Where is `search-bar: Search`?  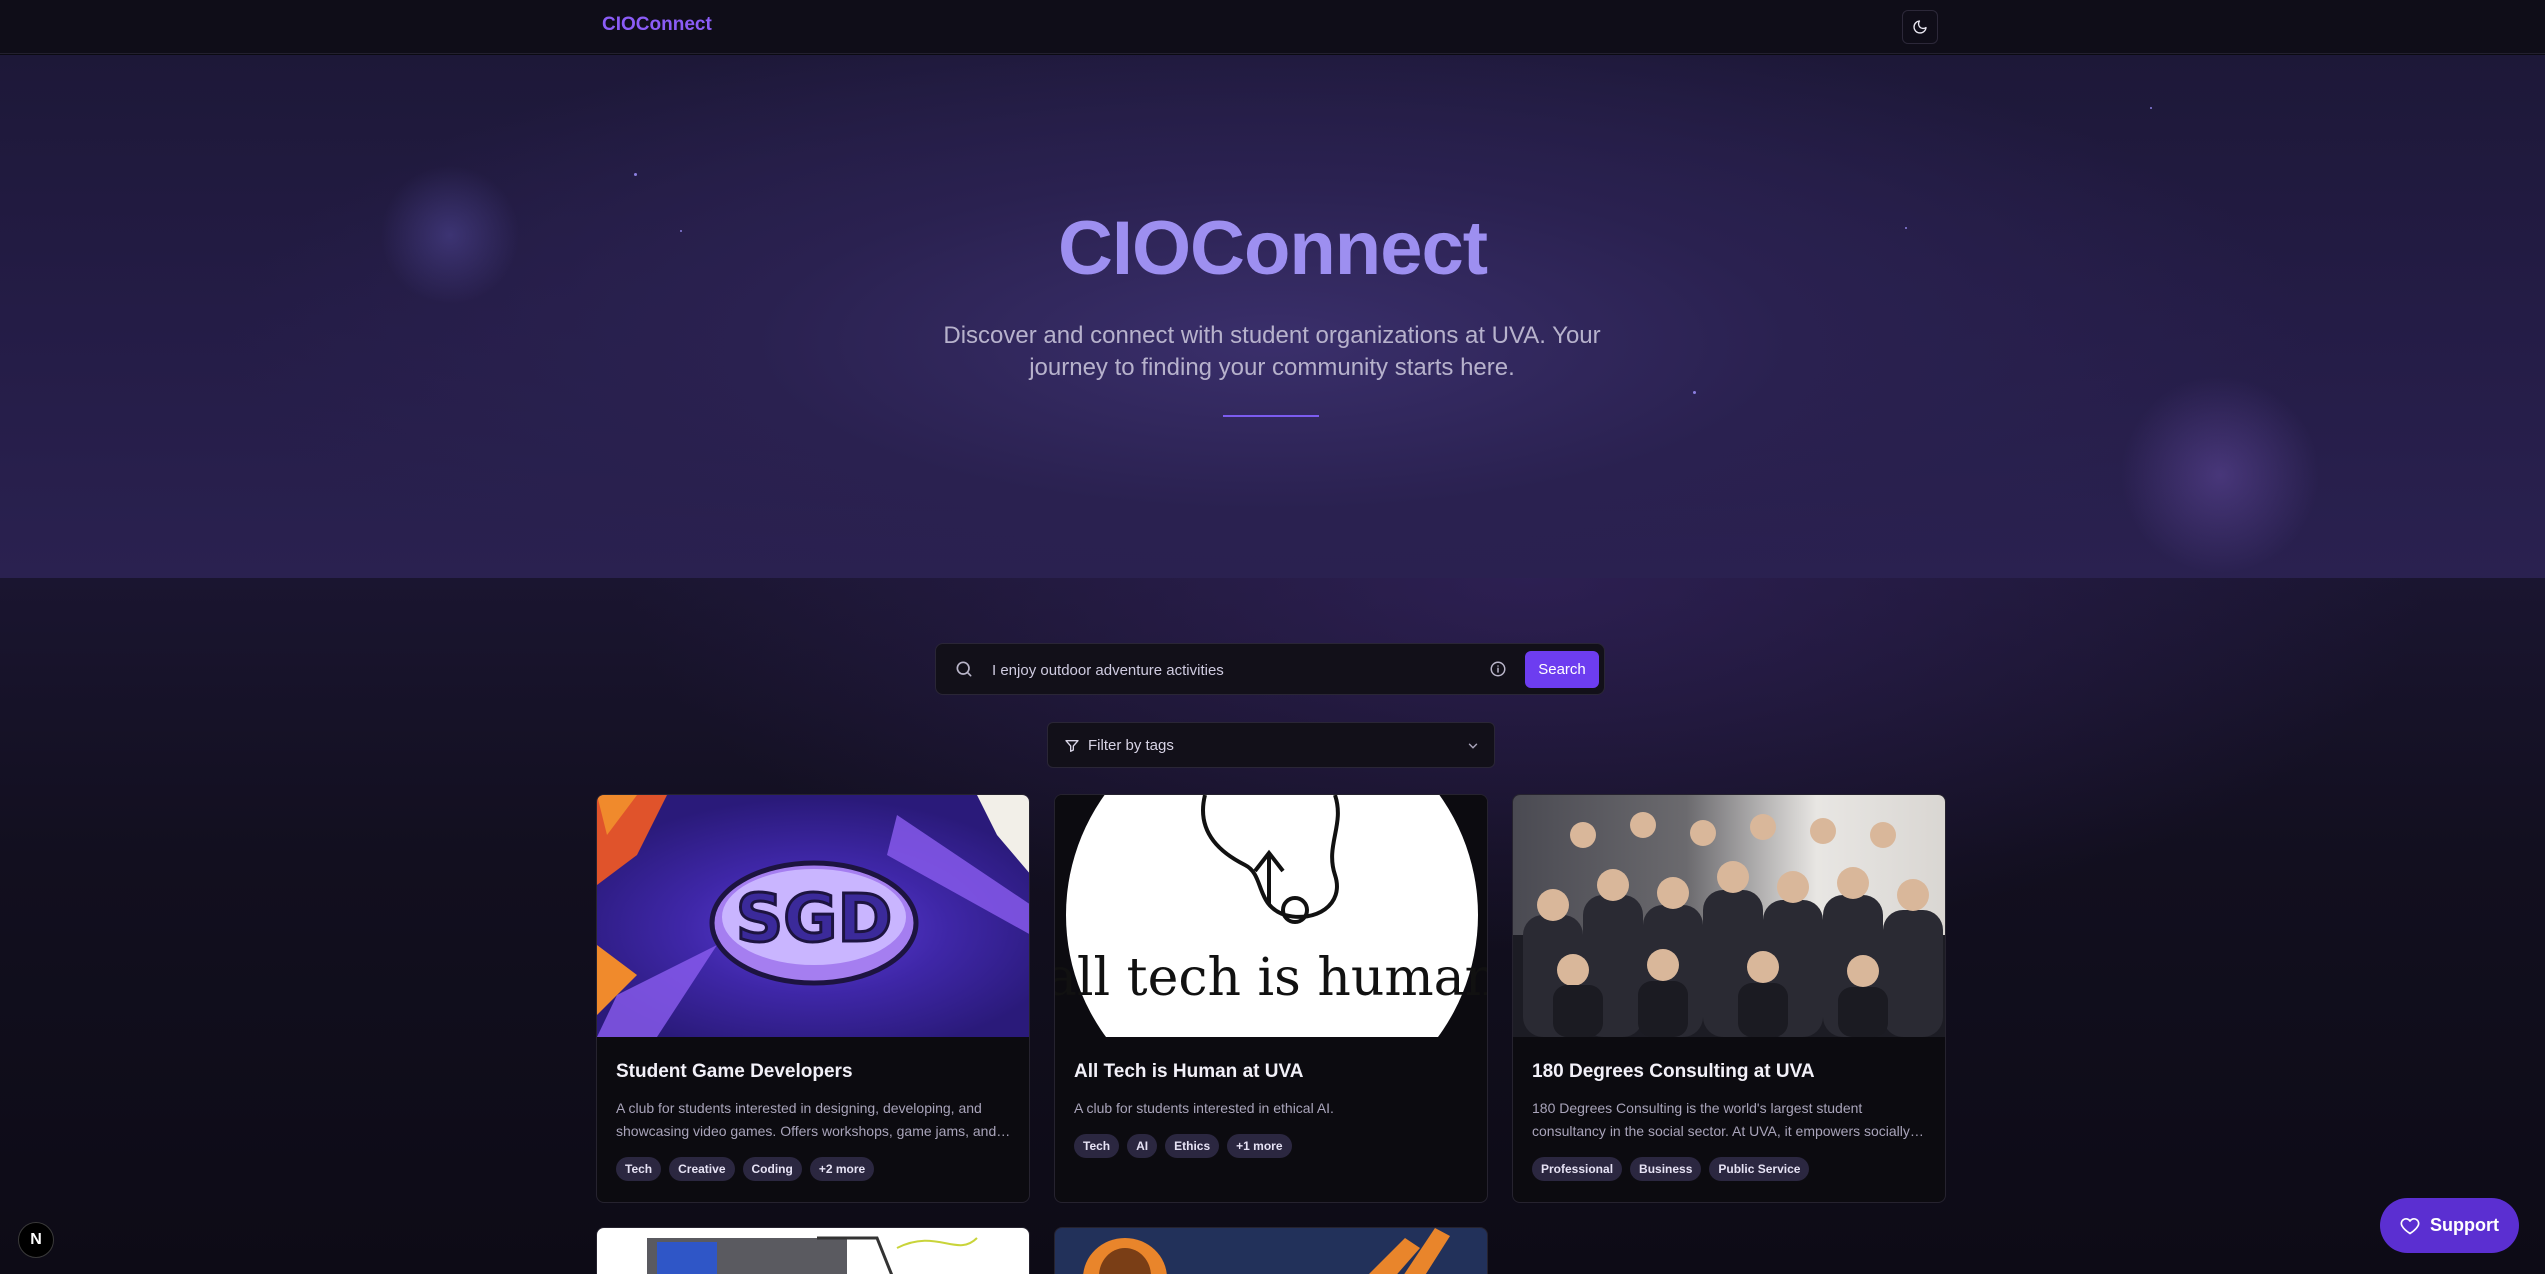
search-bar: Search is located at coordinates (1270, 669).